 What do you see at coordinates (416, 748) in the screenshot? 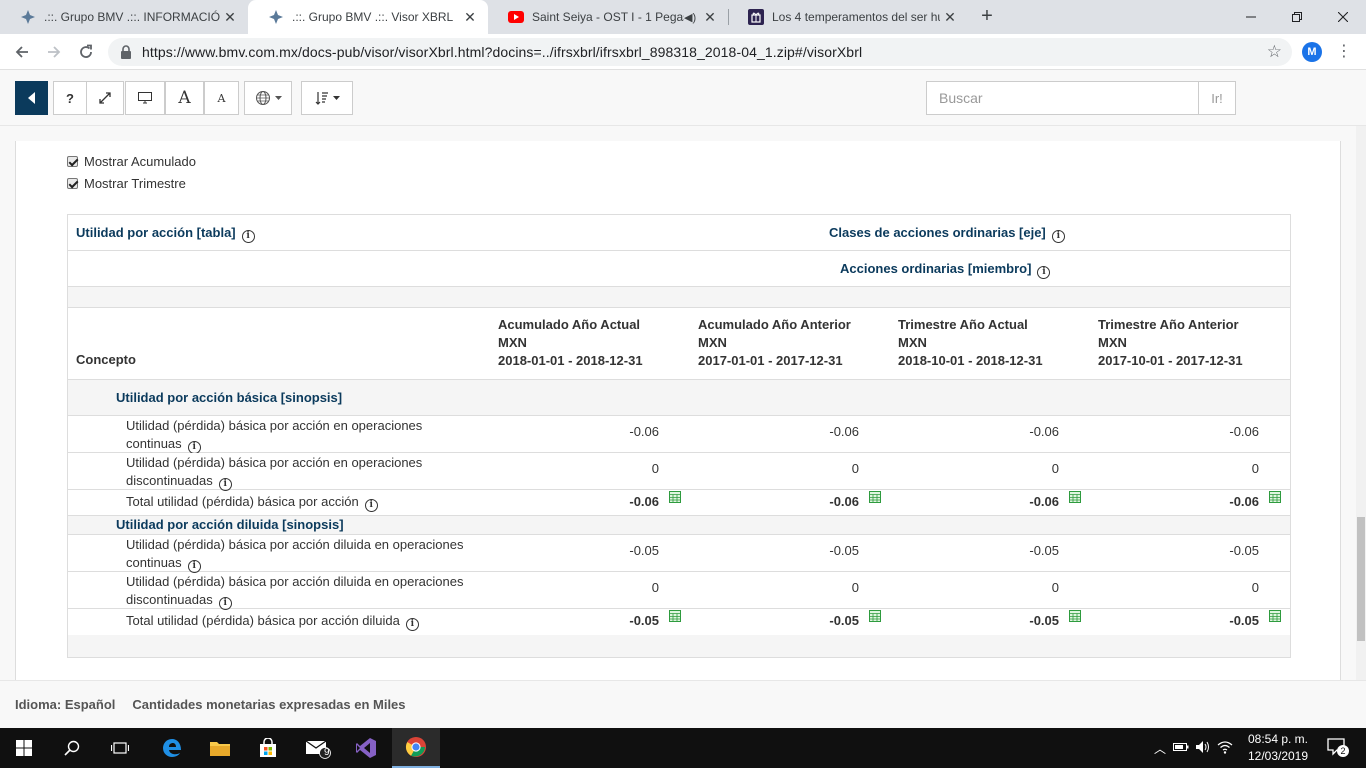
I see `chrome-taskbar-app` at bounding box center [416, 748].